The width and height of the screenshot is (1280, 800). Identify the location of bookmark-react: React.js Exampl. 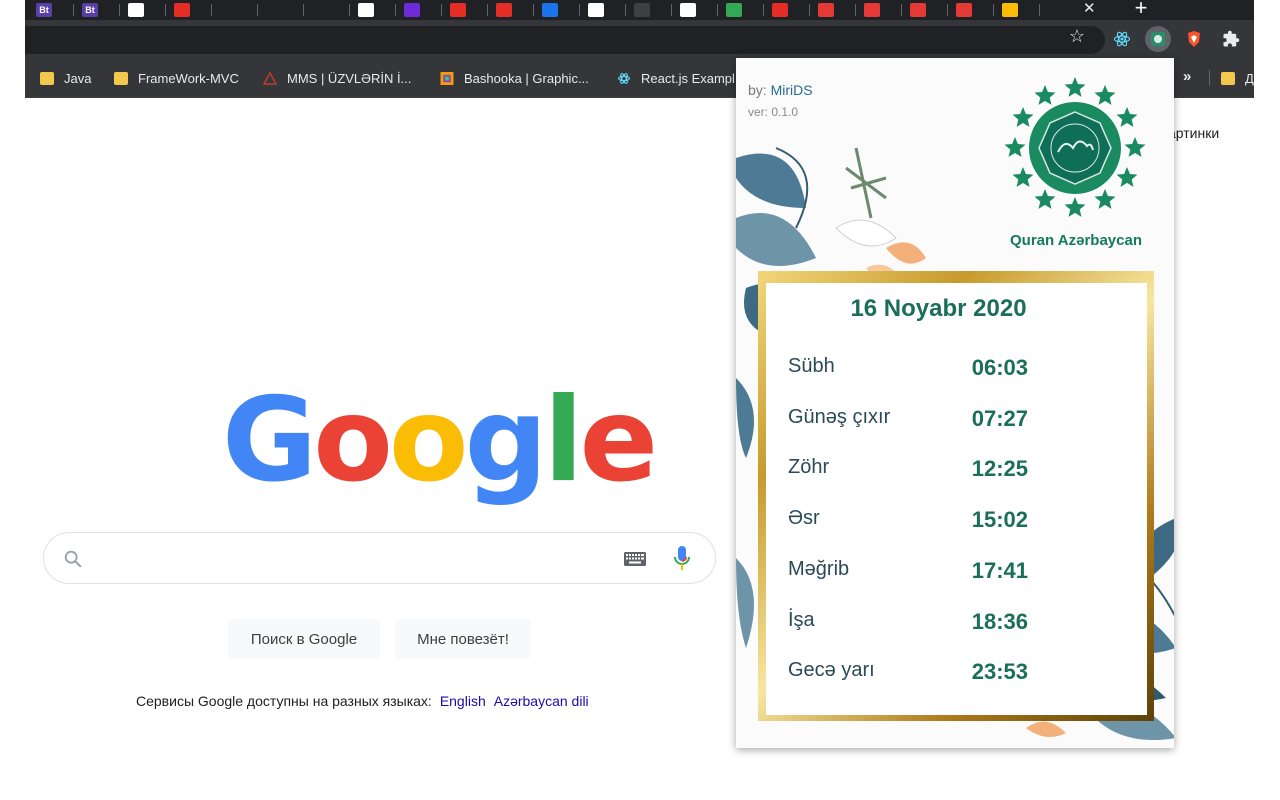
(676, 78).